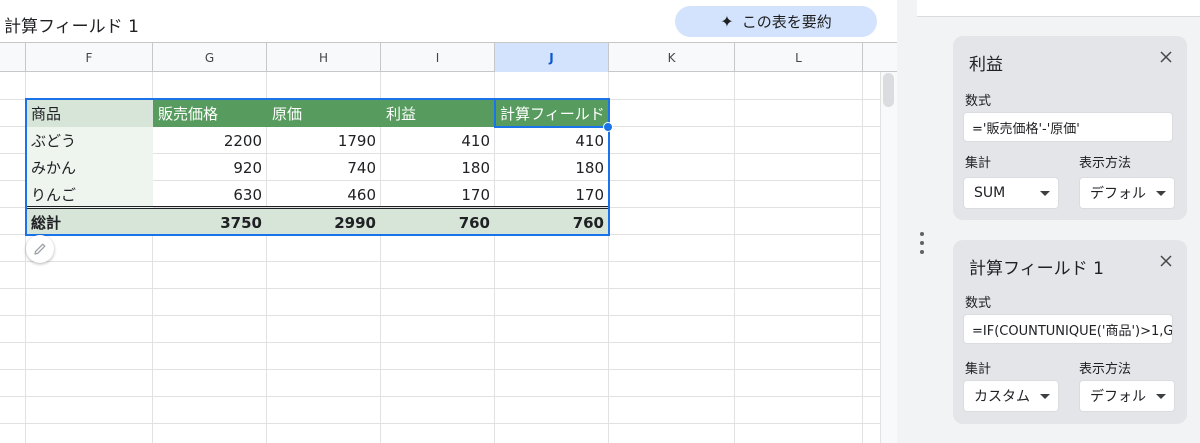 Image resolution: width=1200 pixels, height=443 pixels. I want to click on total-label-cell: 総計, so click(89, 222).